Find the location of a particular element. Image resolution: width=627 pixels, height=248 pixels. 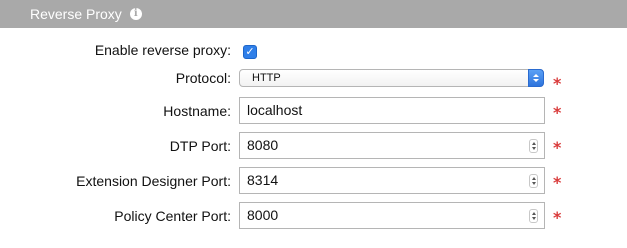

policy-center-port-label: Policy Center Port: is located at coordinates (172, 216).